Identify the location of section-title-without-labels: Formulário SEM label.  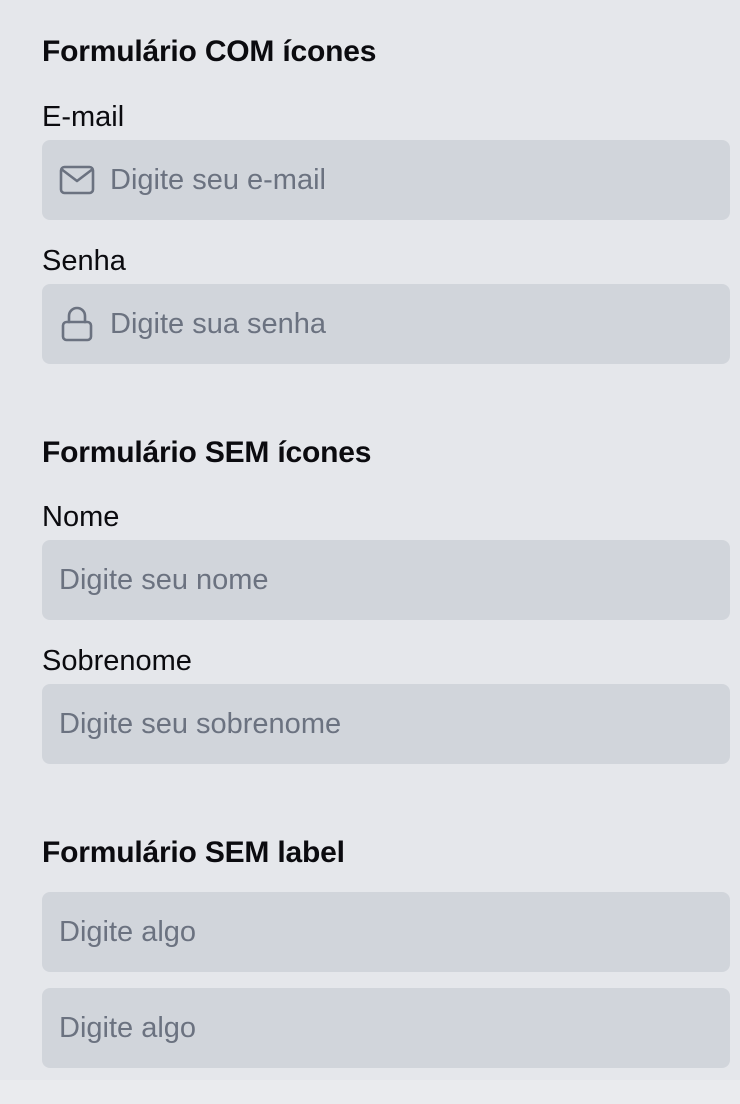
(193, 852).